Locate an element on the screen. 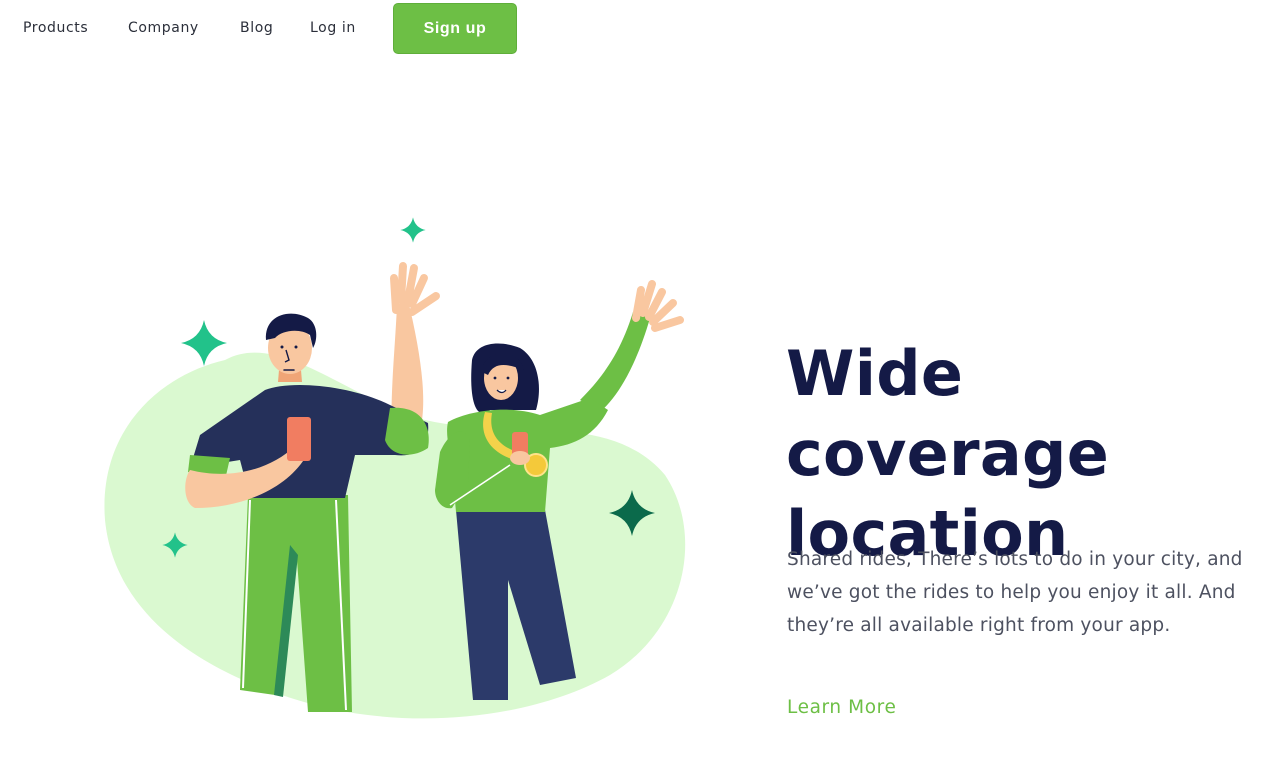 Image resolution: width=1285 pixels, height=776 pixels. nav-products-link: Products is located at coordinates (55, 28).